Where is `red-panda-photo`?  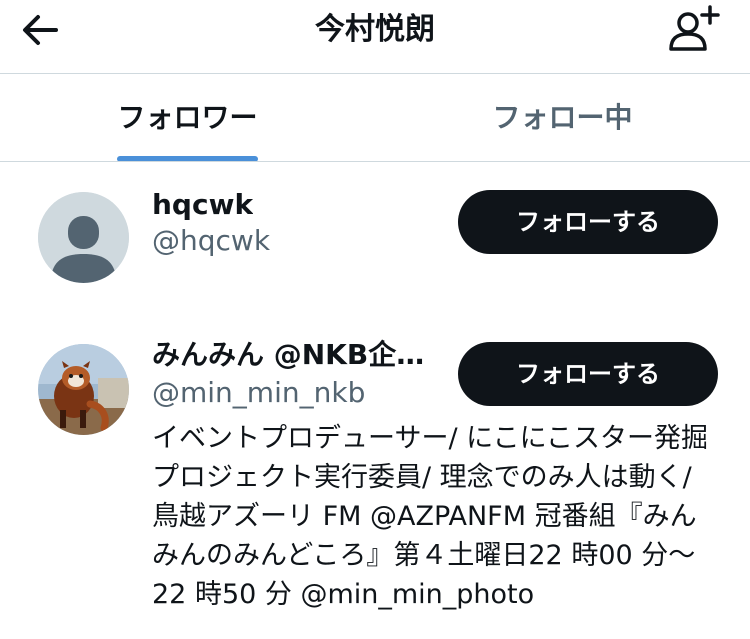 red-panda-photo is located at coordinates (83, 389).